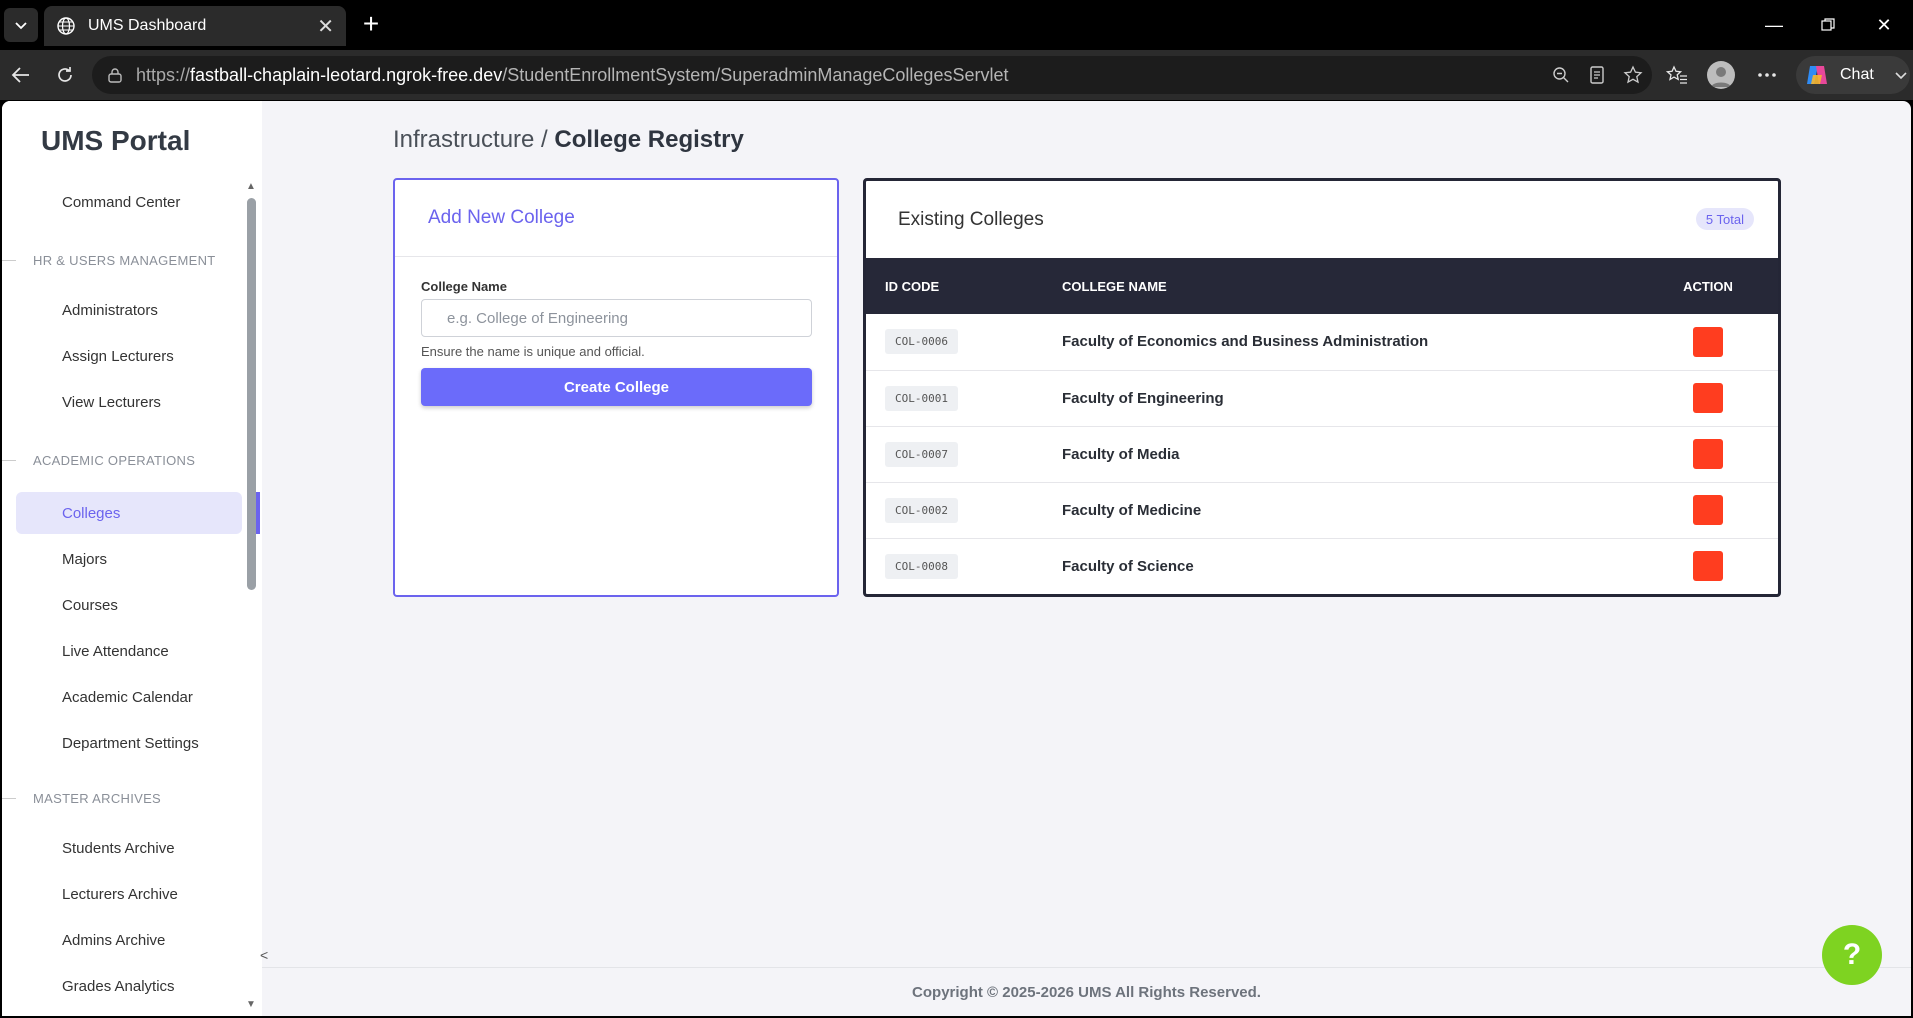  What do you see at coordinates (116, 140) in the screenshot?
I see `brand-title: UMS Portal` at bounding box center [116, 140].